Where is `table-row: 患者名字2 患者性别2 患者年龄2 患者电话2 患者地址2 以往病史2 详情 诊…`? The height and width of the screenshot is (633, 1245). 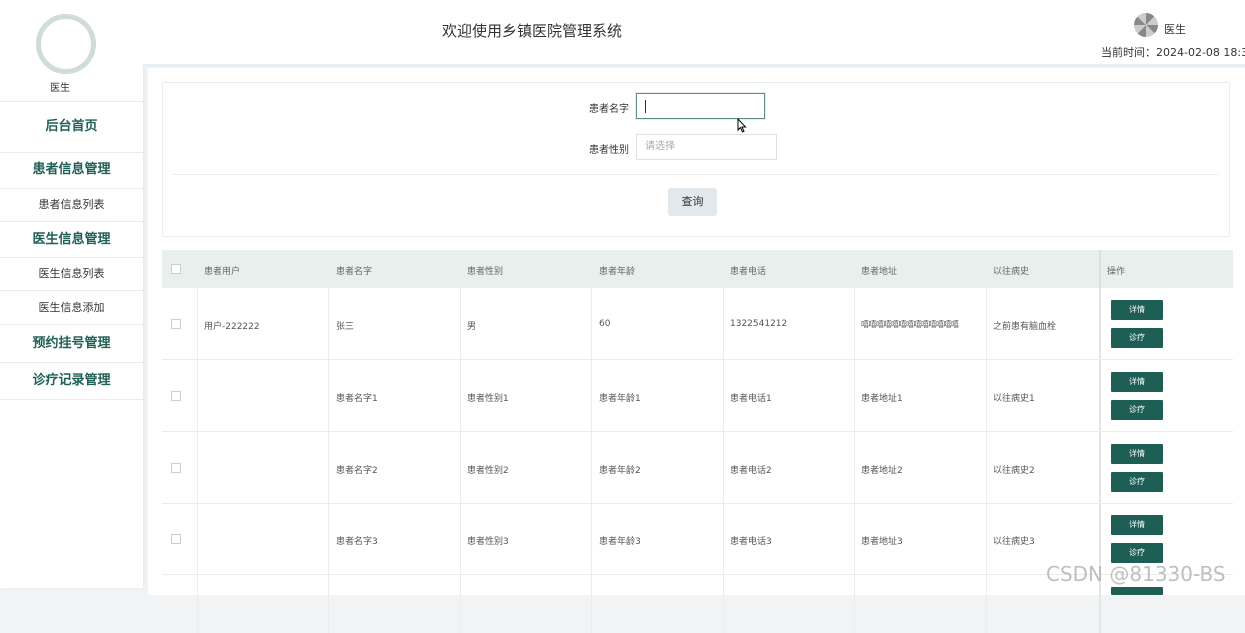 table-row: 患者名字2 患者性别2 患者年龄2 患者电话2 患者地址2 以往病史2 详情 诊… is located at coordinates (697, 468).